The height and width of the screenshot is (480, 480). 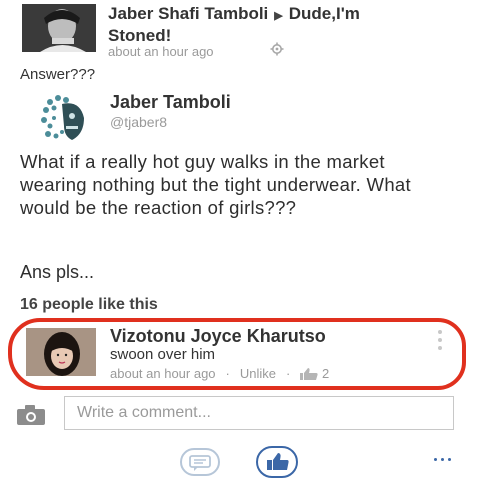 I want to click on like-button, so click(x=277, y=462).